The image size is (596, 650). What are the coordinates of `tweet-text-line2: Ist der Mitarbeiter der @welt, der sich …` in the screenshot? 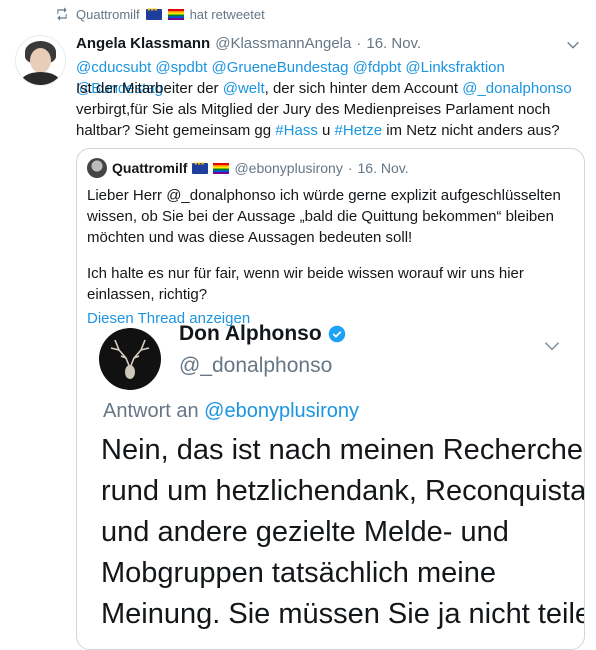 It's located at (330, 88).